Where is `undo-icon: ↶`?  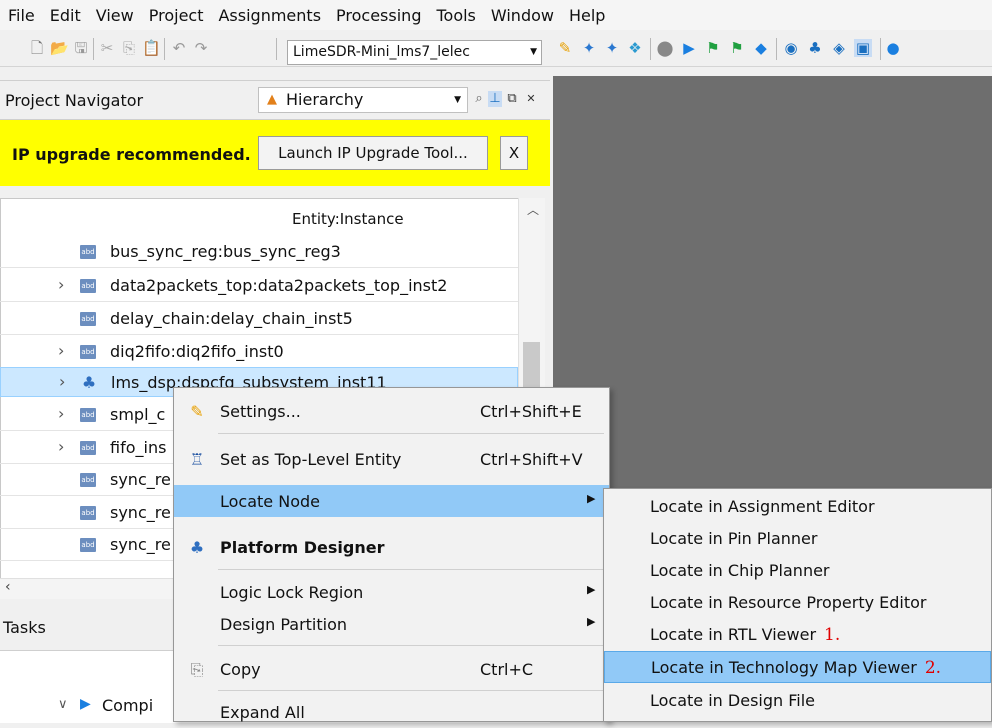 undo-icon: ↶ is located at coordinates (179, 48).